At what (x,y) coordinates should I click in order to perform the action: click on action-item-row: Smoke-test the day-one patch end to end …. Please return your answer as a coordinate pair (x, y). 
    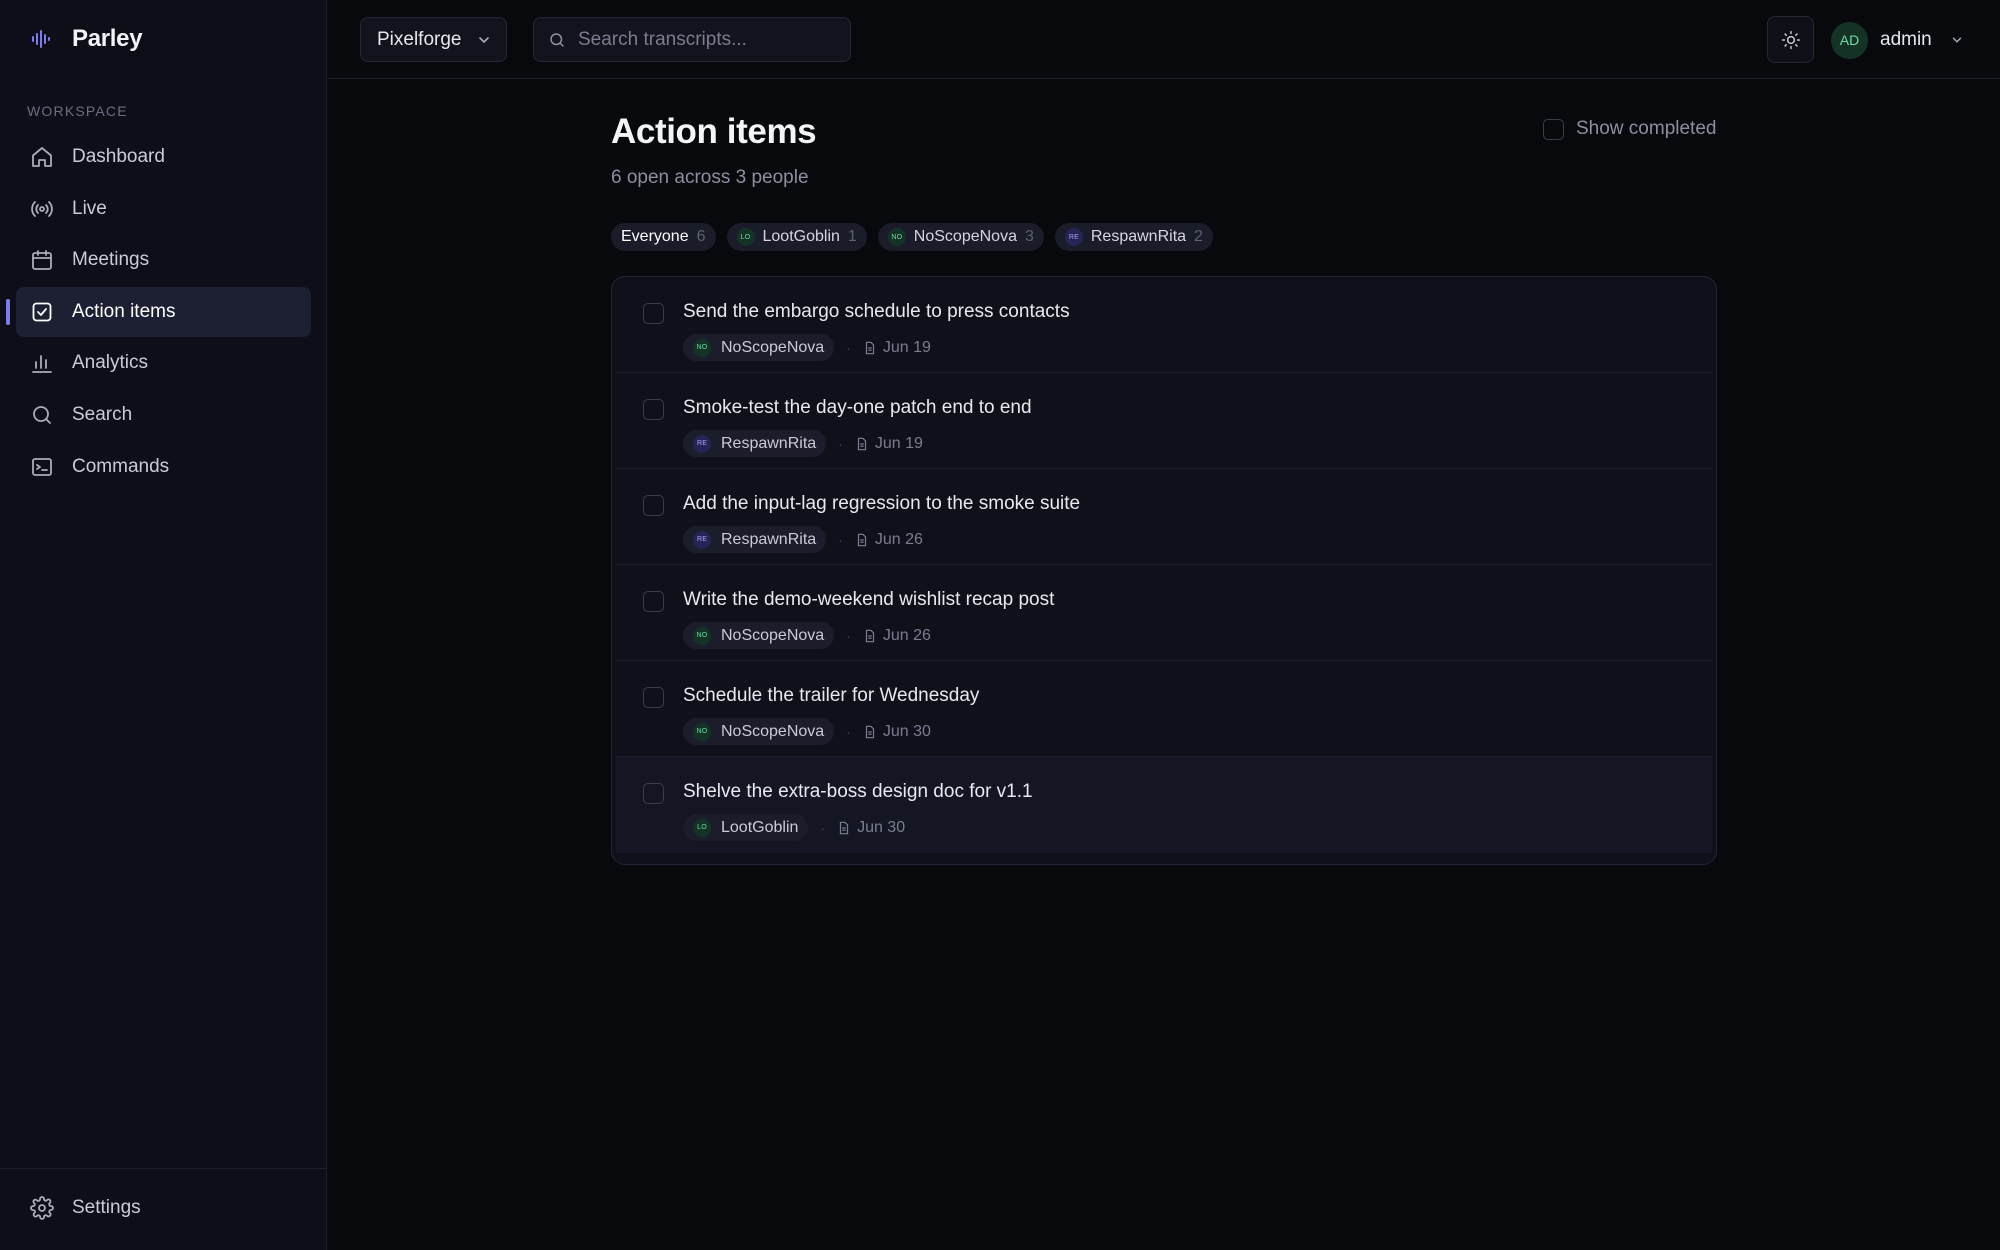
    Looking at the image, I should click on (1164, 421).